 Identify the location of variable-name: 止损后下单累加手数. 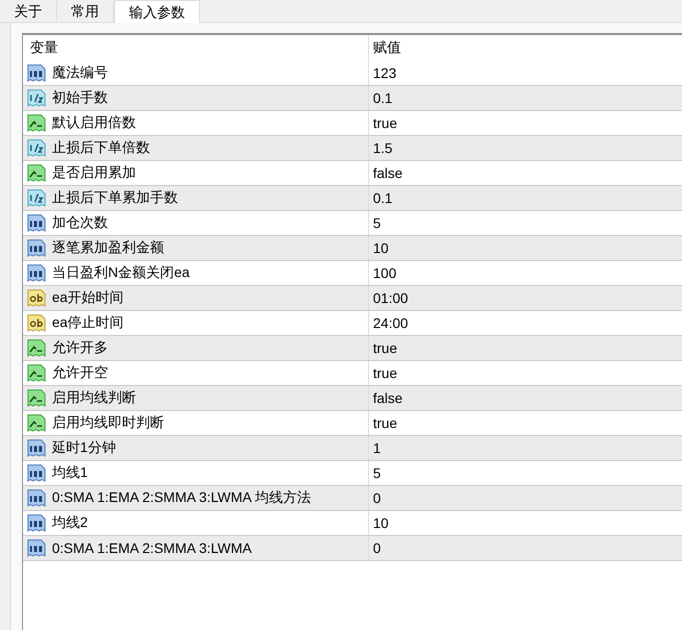
(115, 198).